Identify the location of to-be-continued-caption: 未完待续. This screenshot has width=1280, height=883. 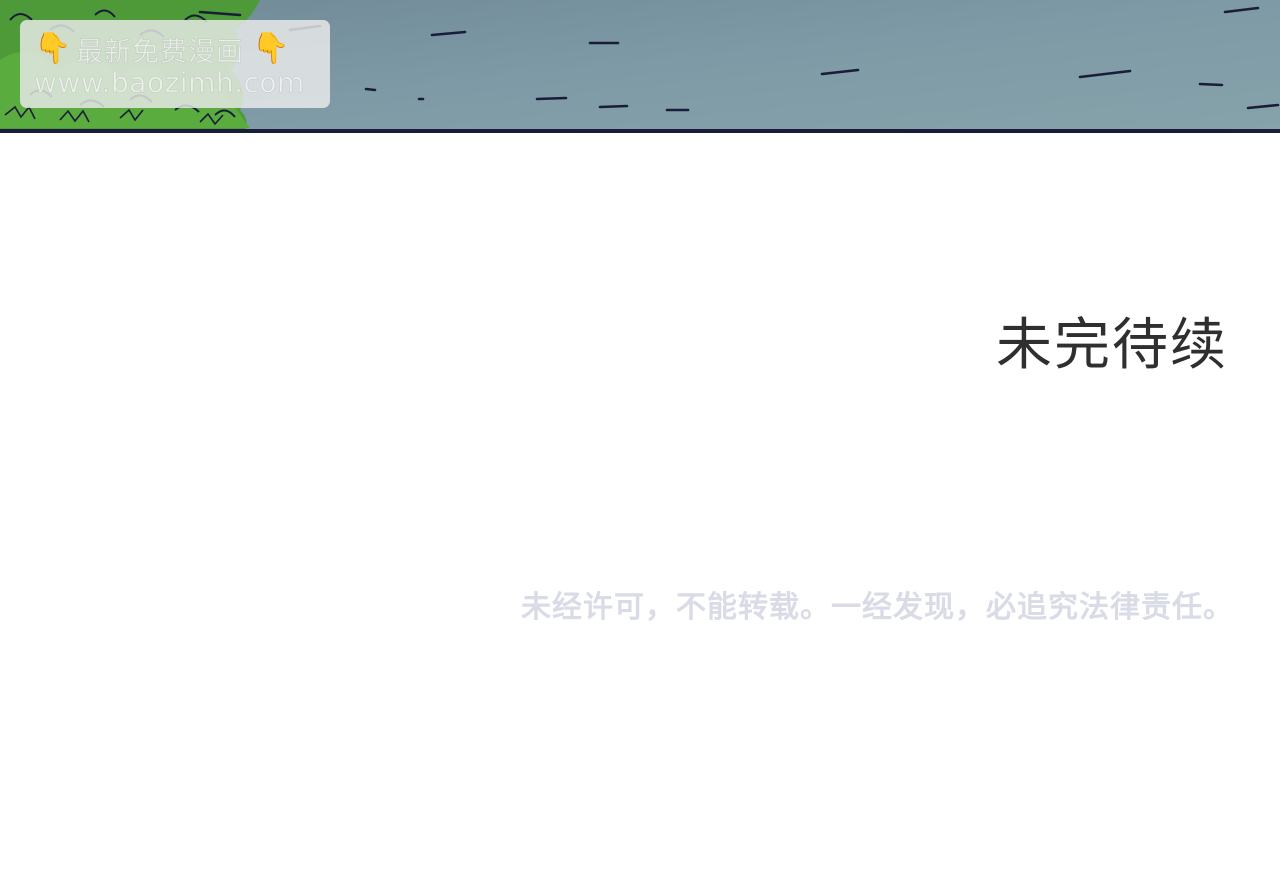
(1112, 345).